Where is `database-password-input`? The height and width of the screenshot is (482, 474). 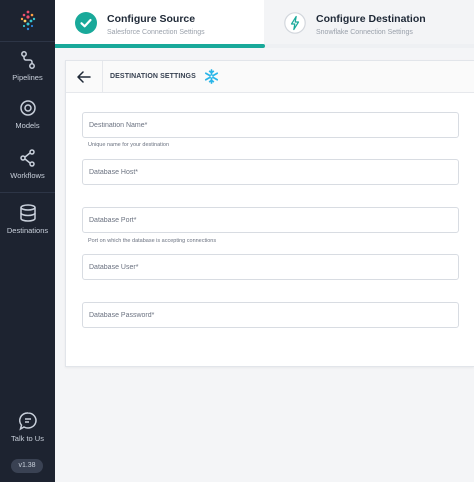 database-password-input is located at coordinates (270, 315).